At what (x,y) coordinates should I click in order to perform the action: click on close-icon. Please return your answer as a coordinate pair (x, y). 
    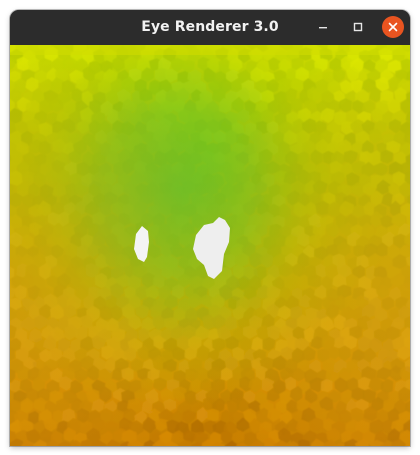
    Looking at the image, I should click on (393, 27).